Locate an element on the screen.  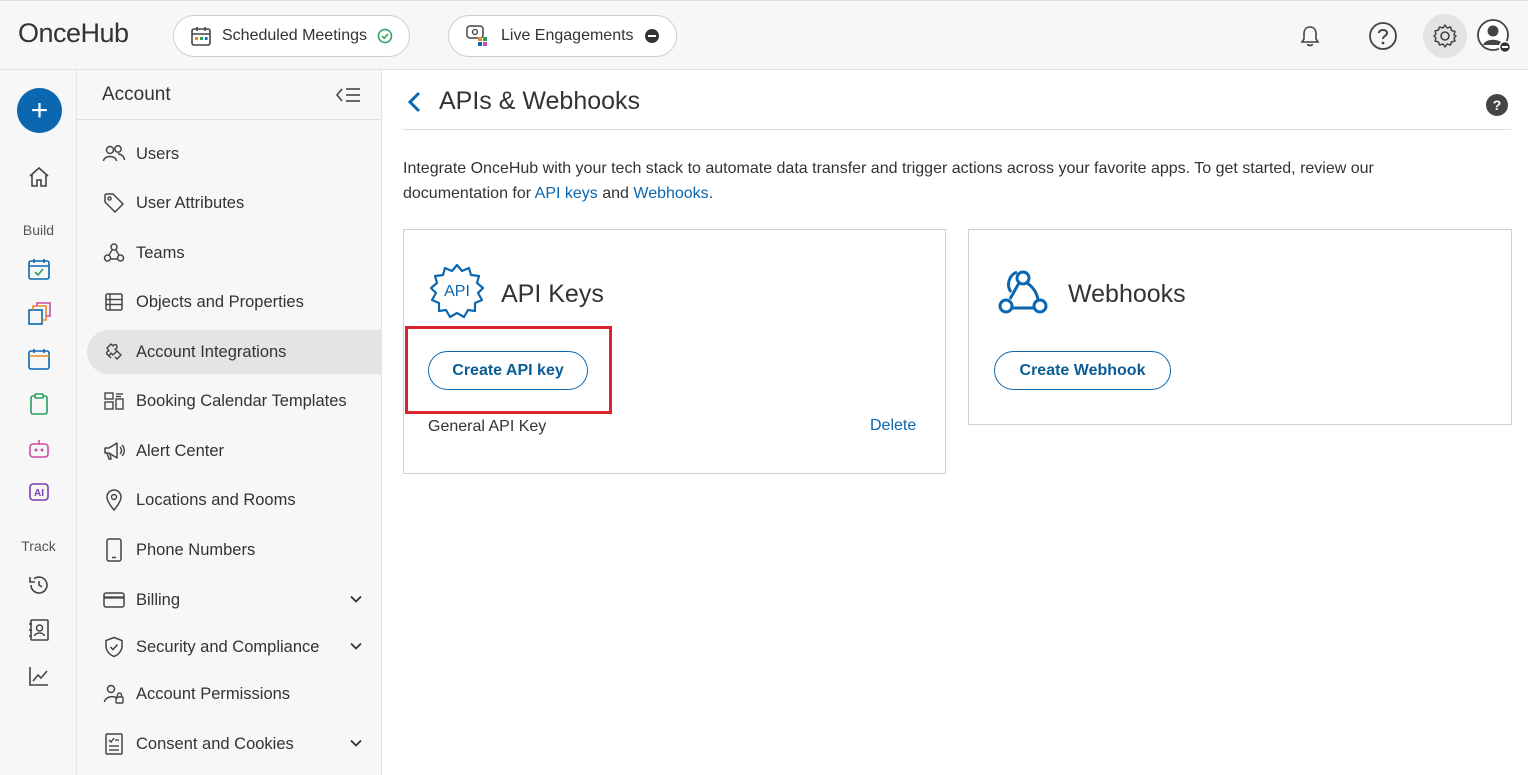
settings-gear-icon is located at coordinates (1445, 36).